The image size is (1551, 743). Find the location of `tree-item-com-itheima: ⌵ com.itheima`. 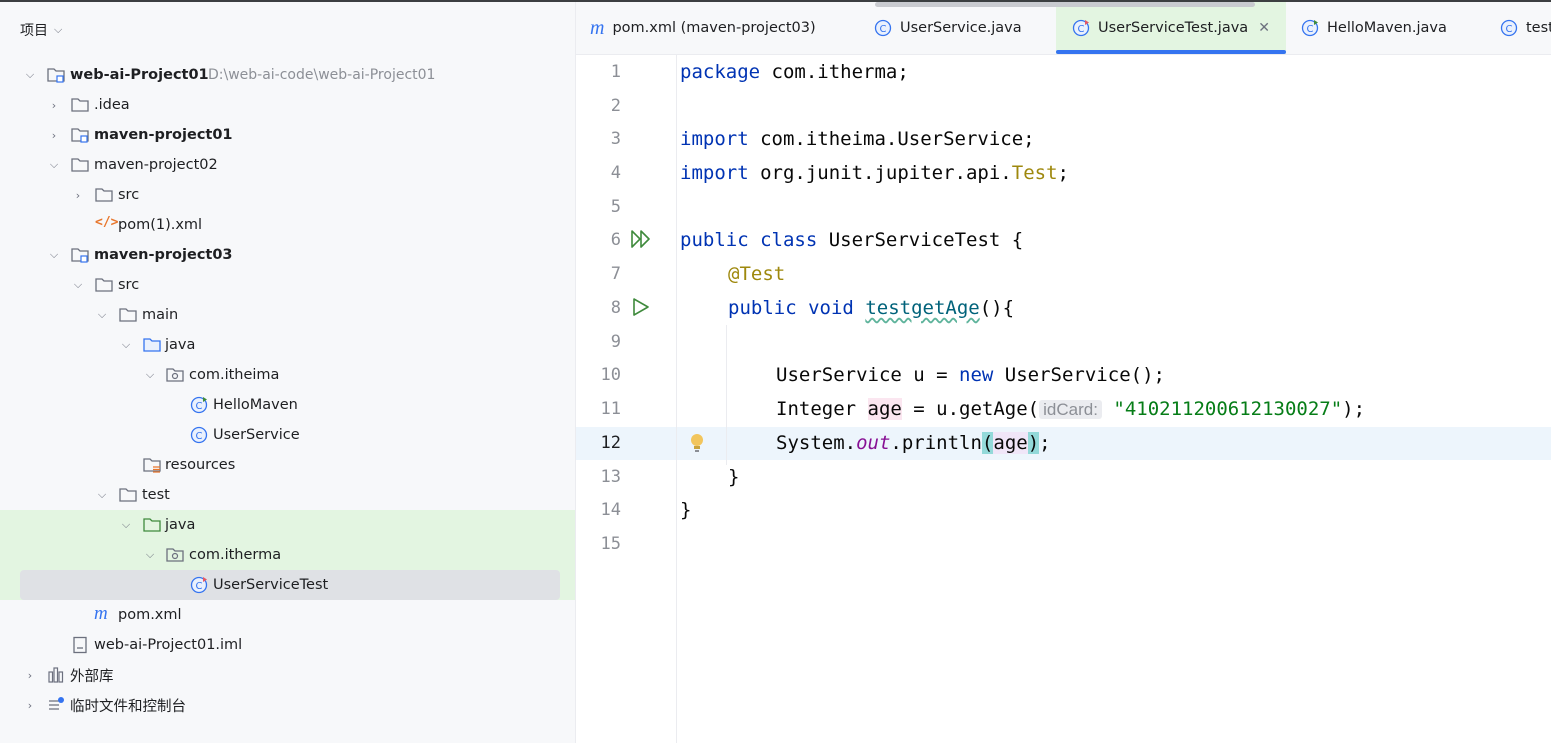

tree-item-com-itheima: ⌵ com.itheima is located at coordinates (287, 375).